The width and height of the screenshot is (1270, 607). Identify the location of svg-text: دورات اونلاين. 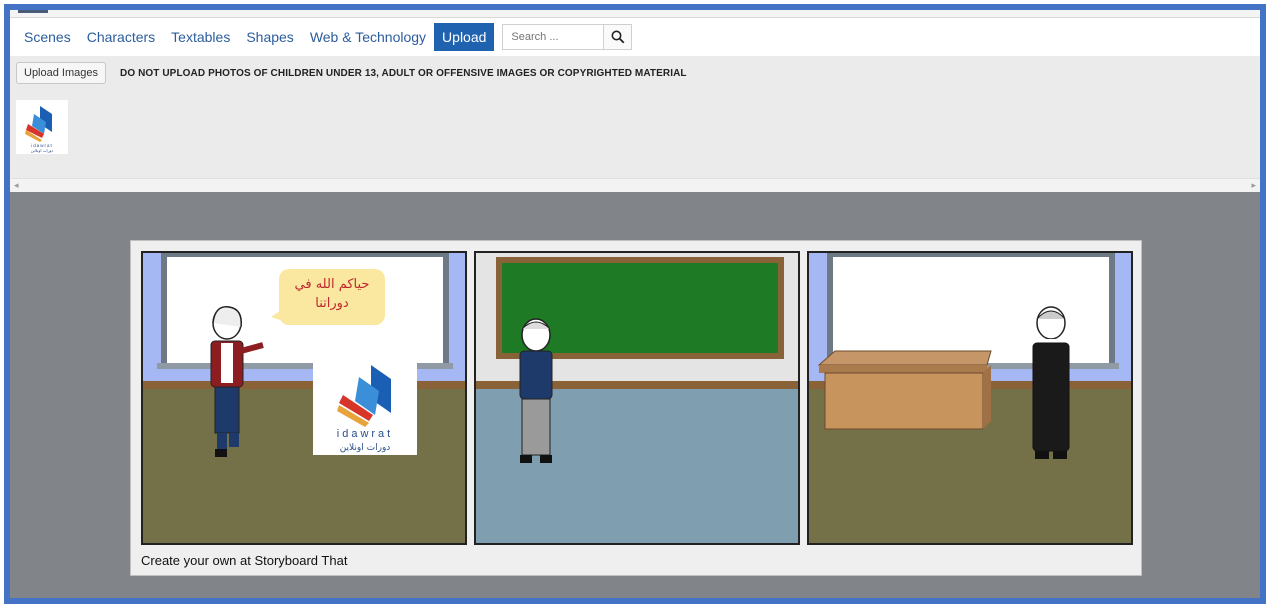
(42, 150).